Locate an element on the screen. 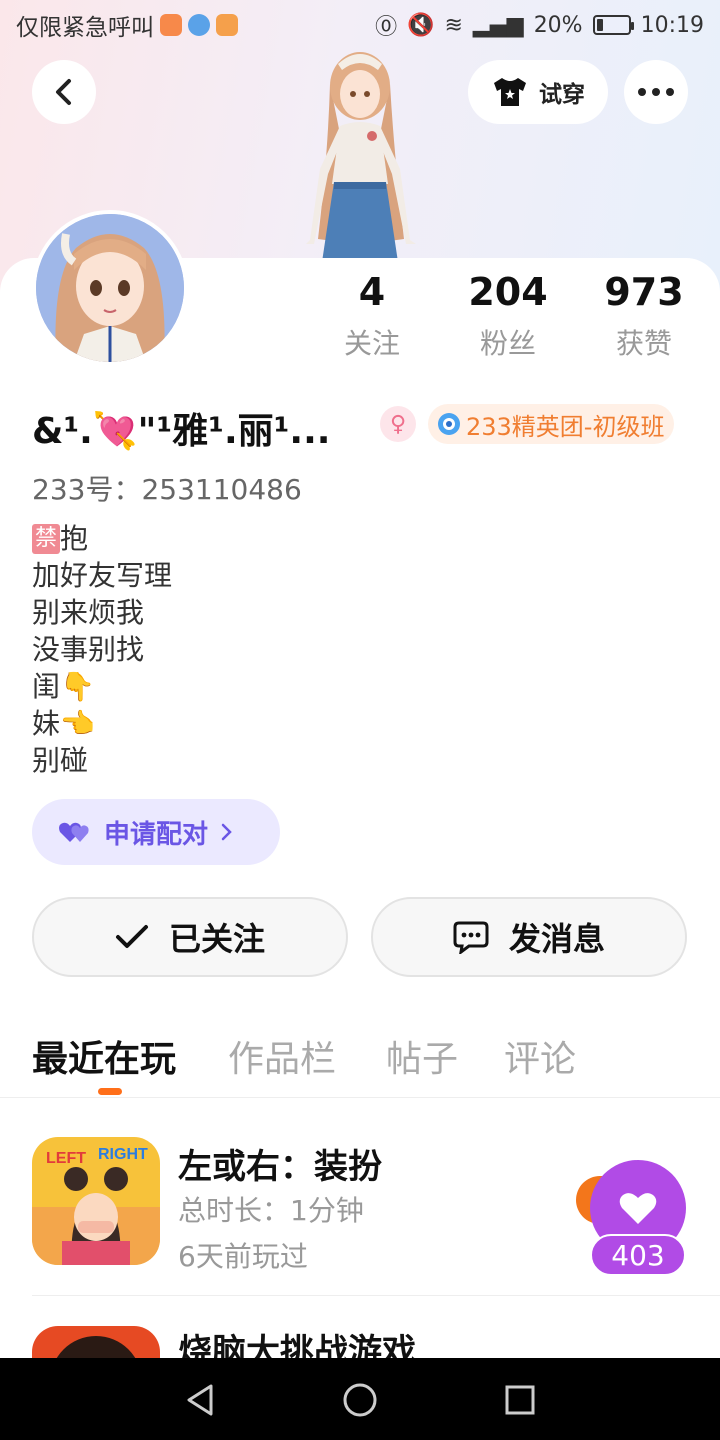 This screenshot has width=720, height=1440. game-thumbnail is located at coordinates (96, 1342).